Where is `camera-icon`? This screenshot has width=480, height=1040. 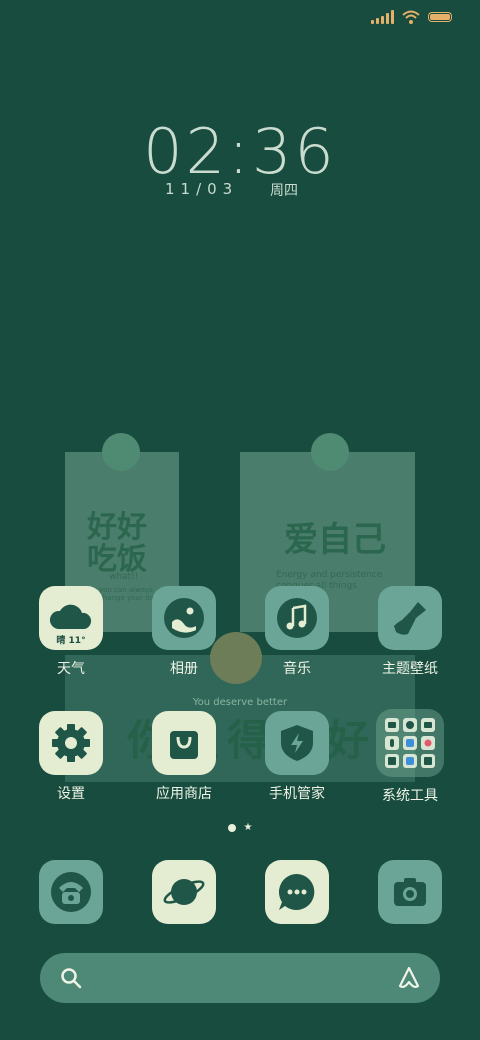 camera-icon is located at coordinates (410, 892).